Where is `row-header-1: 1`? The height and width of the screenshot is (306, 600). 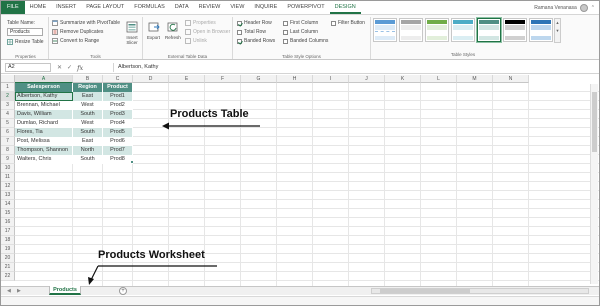
row-header-1: 1 is located at coordinates (8, 87).